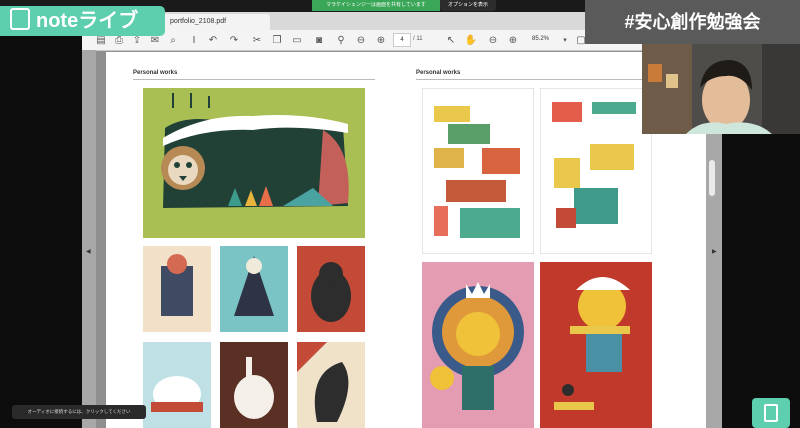 This screenshot has width=800, height=428. I want to click on rabbit-card, so click(254, 385).